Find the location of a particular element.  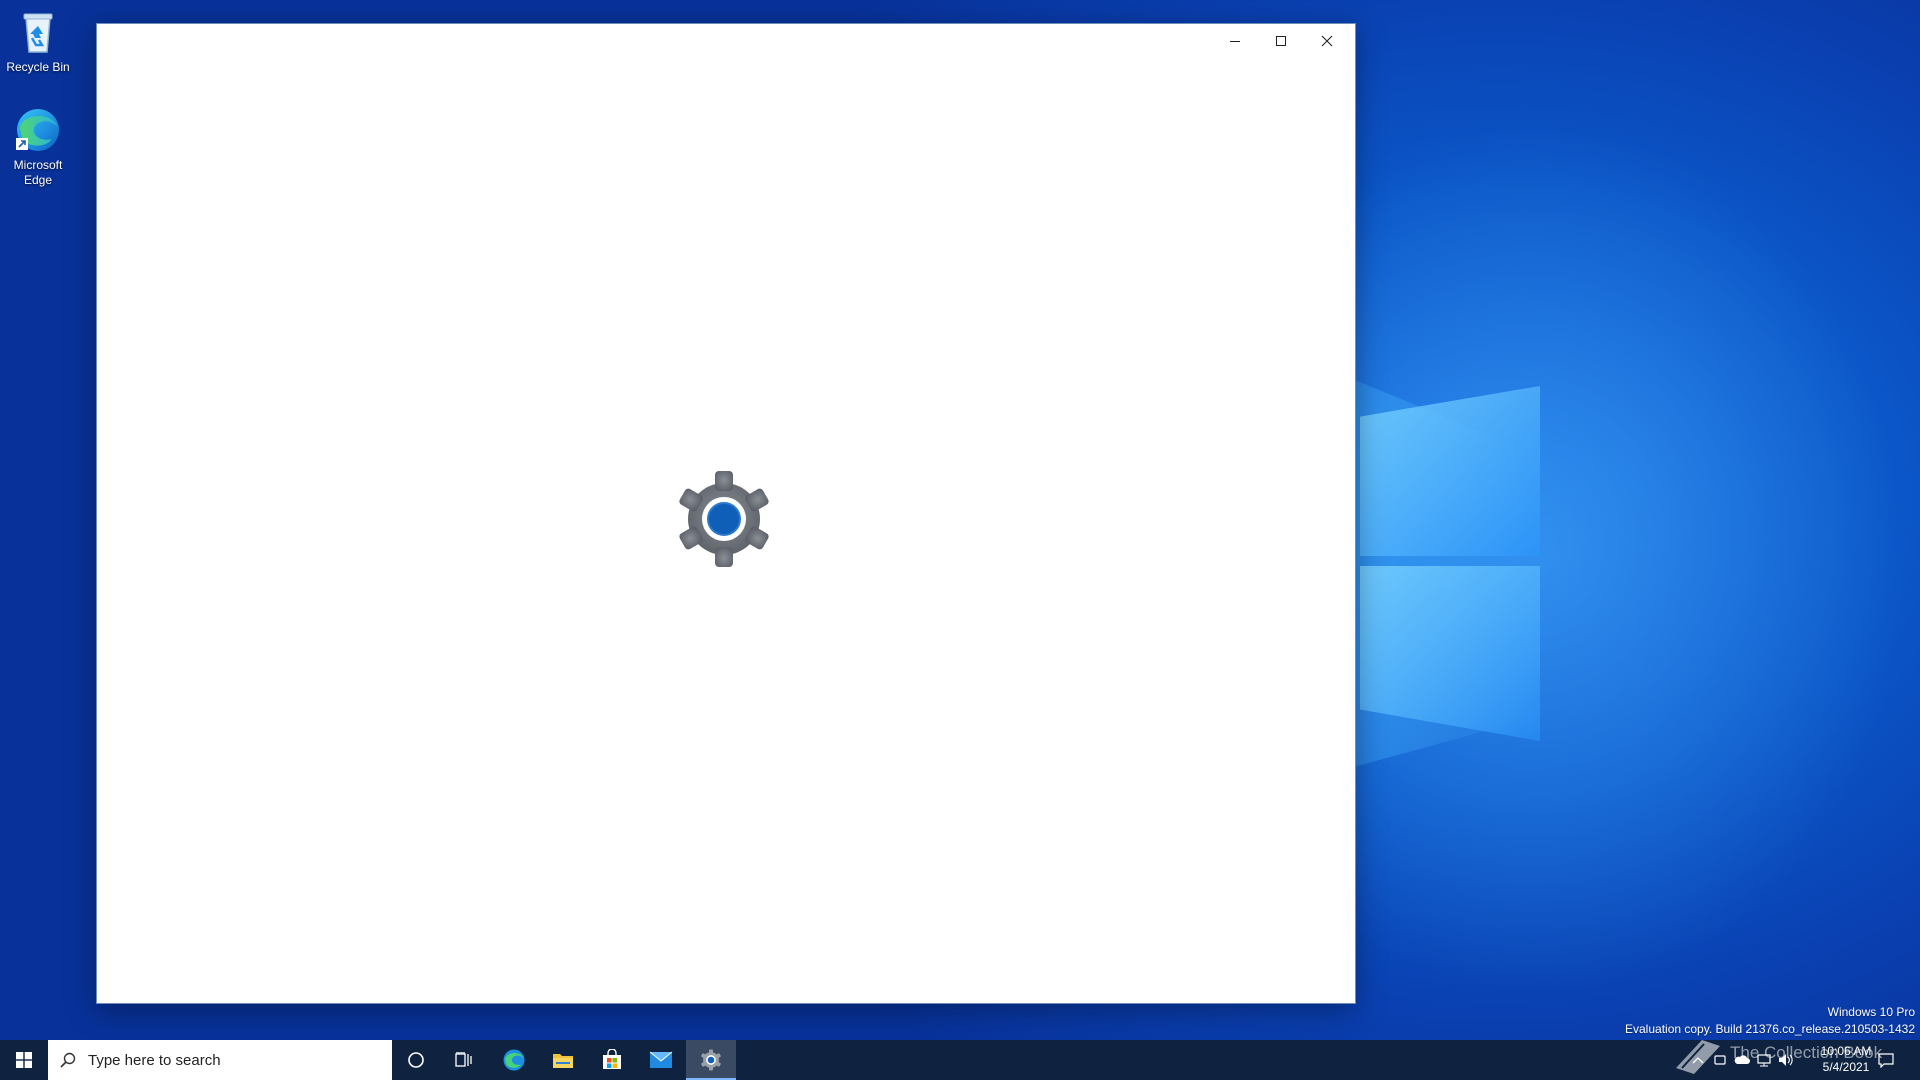

recycle-bin-label: Recycle Bin is located at coordinates (38, 67).